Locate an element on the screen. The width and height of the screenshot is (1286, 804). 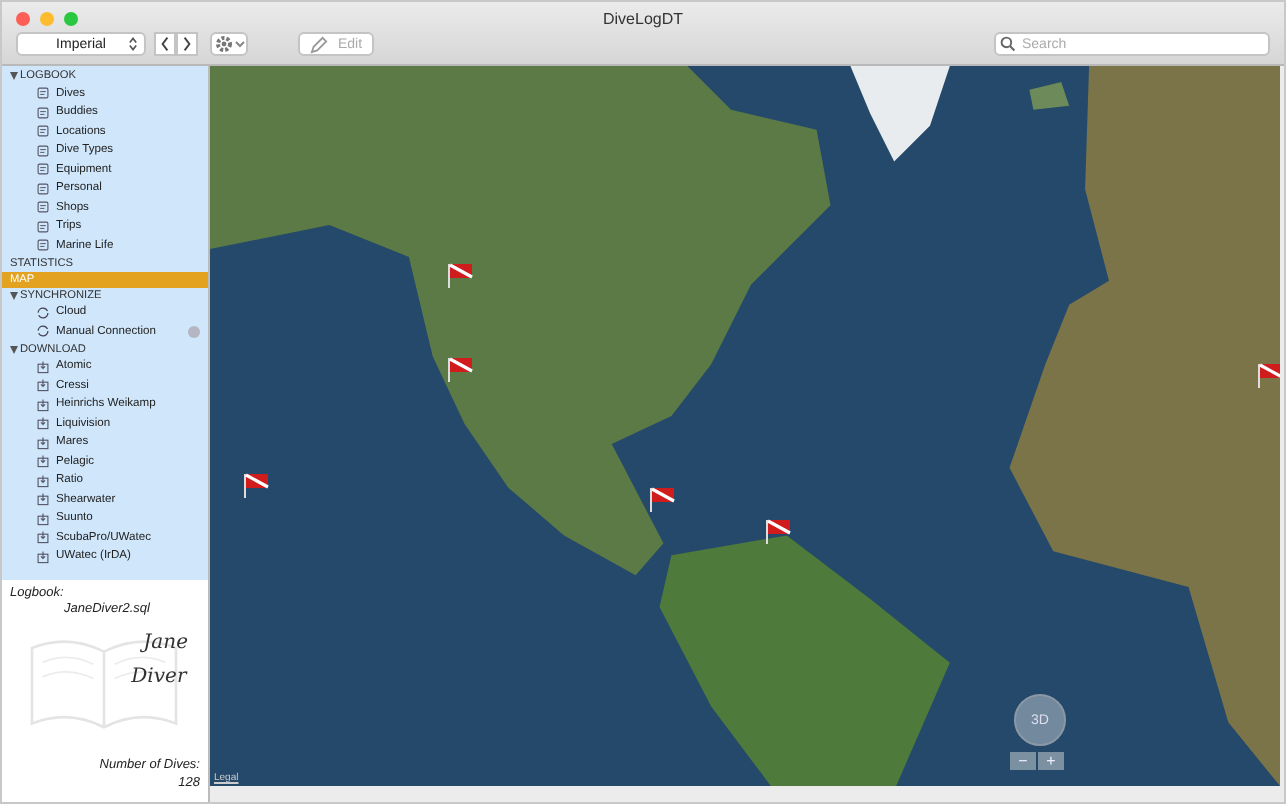
back-chevron-icon is located at coordinates (165, 44).